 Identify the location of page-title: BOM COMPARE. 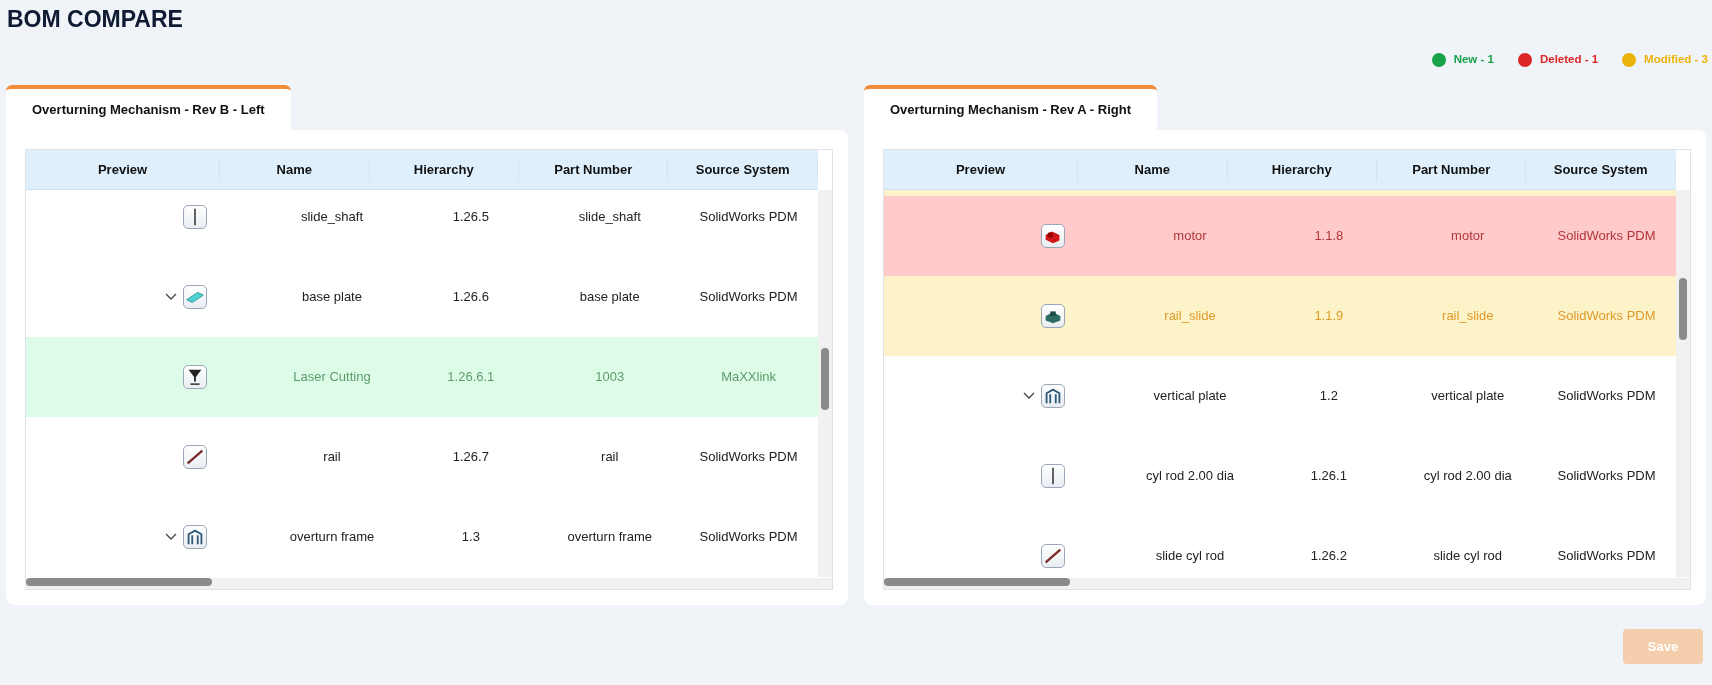
(95, 19).